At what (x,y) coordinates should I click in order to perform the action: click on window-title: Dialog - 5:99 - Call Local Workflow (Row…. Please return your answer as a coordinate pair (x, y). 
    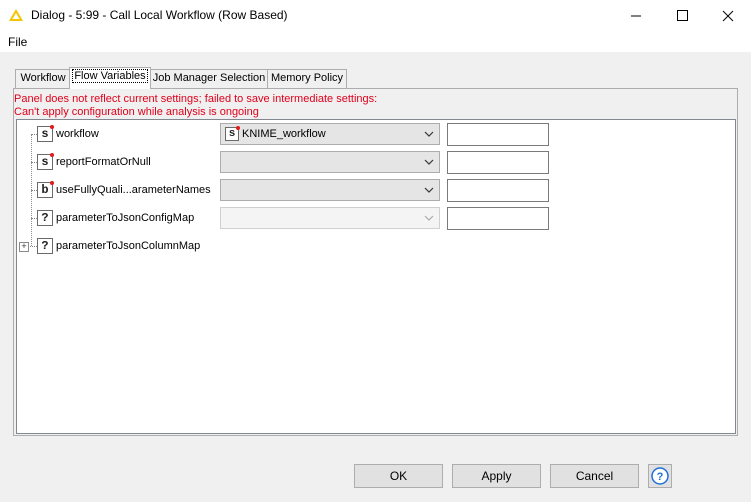
    Looking at the image, I should click on (159, 15).